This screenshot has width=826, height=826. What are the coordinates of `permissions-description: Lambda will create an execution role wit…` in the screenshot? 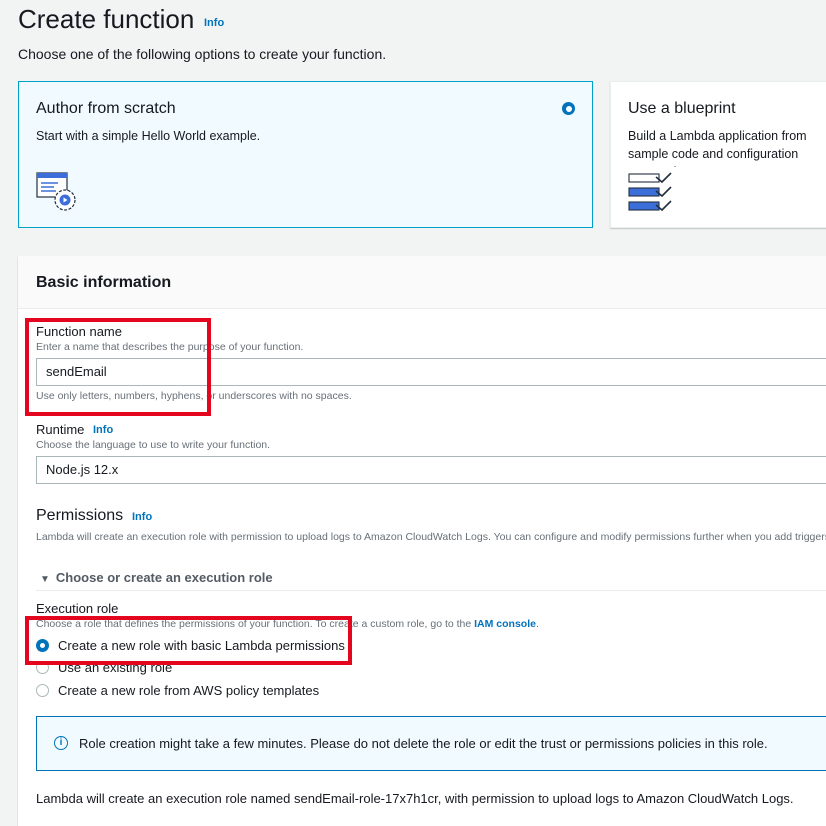 It's located at (431, 537).